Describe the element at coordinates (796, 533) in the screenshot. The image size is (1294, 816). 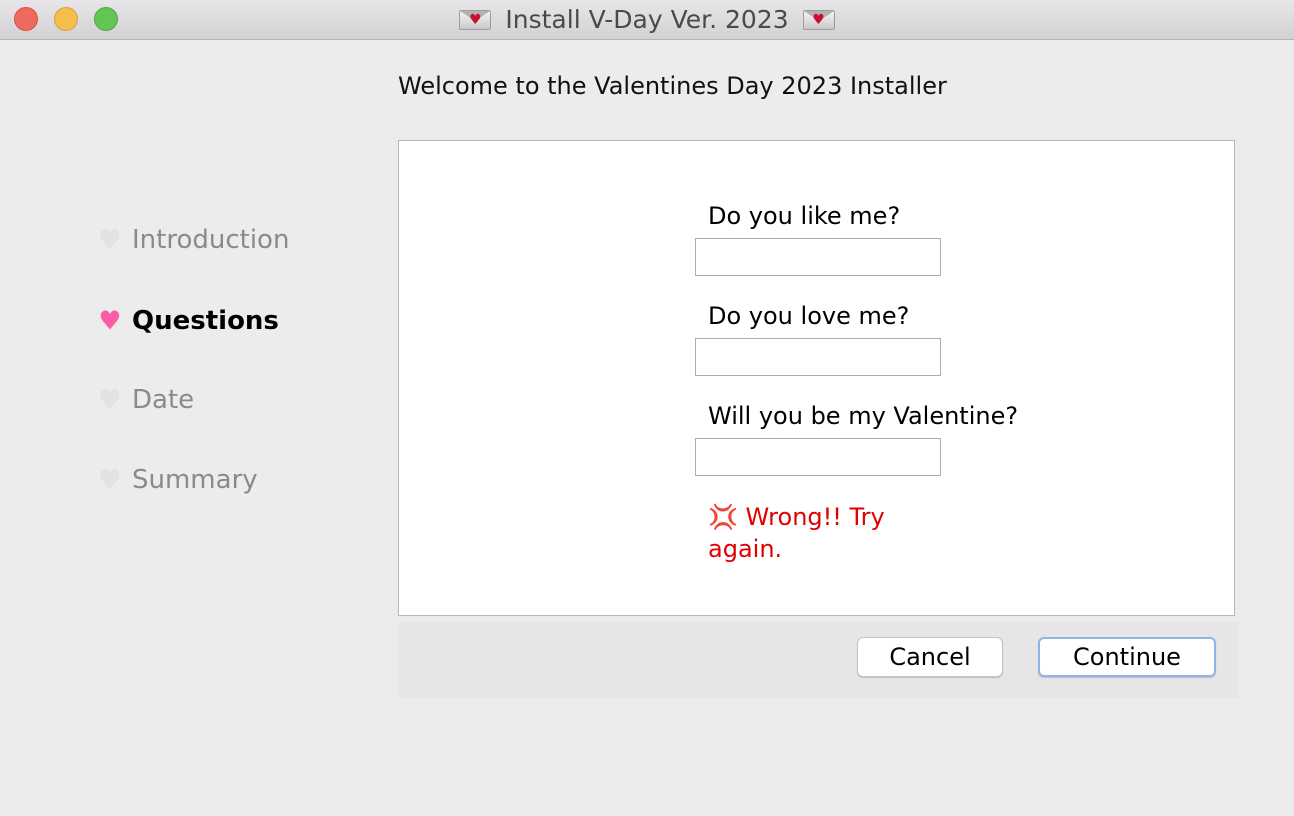
I see `error-message: 💢 Wrong!! Try again.` at that location.